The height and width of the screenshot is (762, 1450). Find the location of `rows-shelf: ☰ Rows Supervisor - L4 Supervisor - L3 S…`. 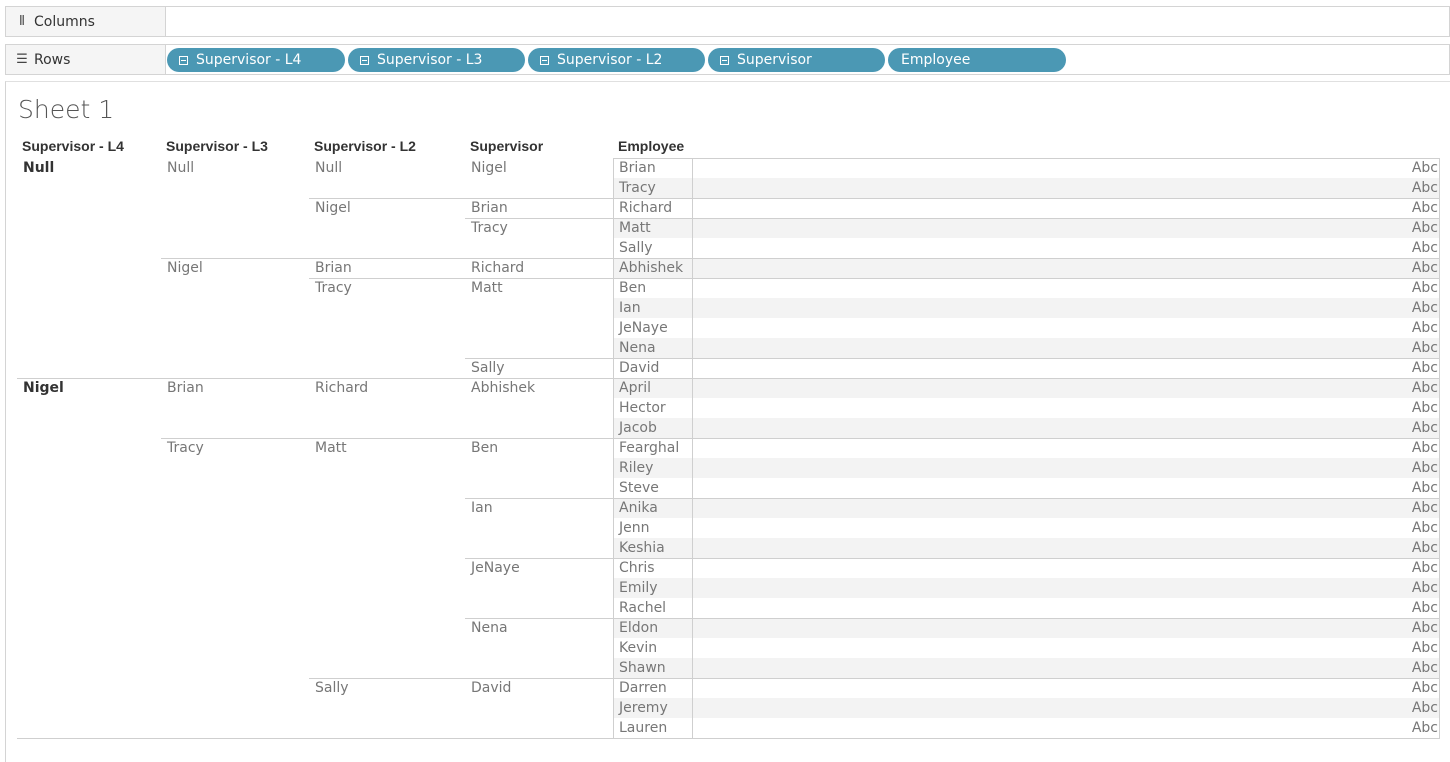

rows-shelf: ☰ Rows Supervisor - L4 Supervisor - L3 S… is located at coordinates (727, 59).